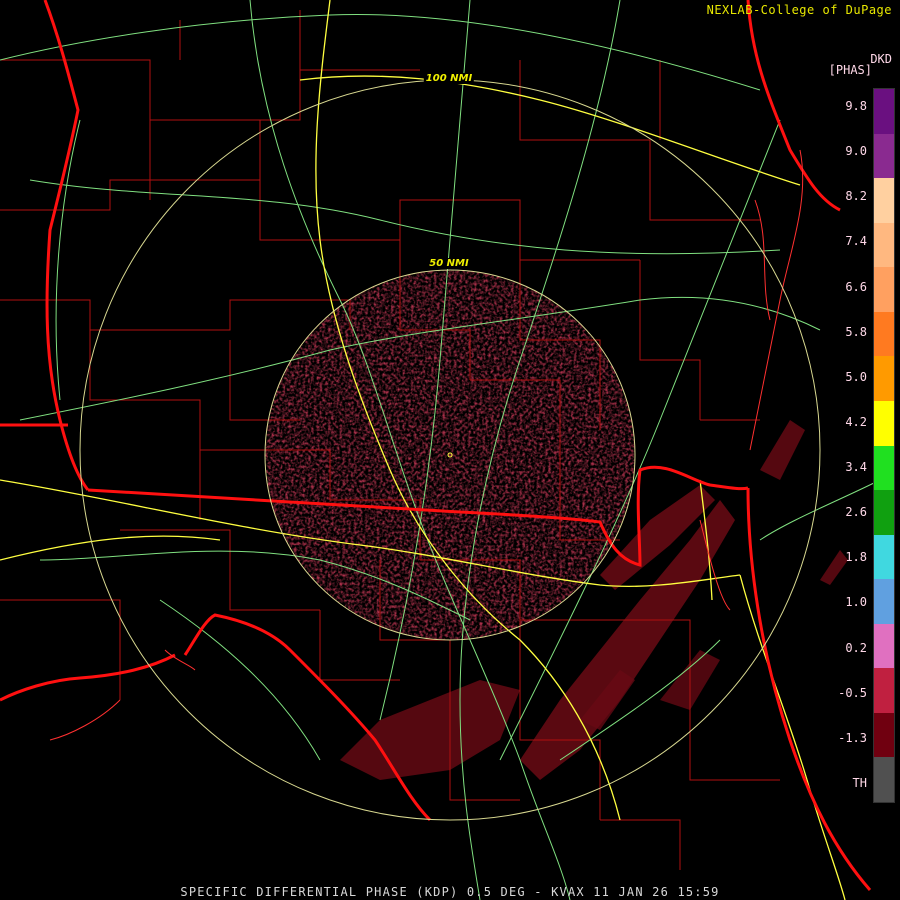 The height and width of the screenshot is (900, 900). What do you see at coordinates (852, 737) in the screenshot?
I see `color-scale-tick-label: -1.3` at bounding box center [852, 737].